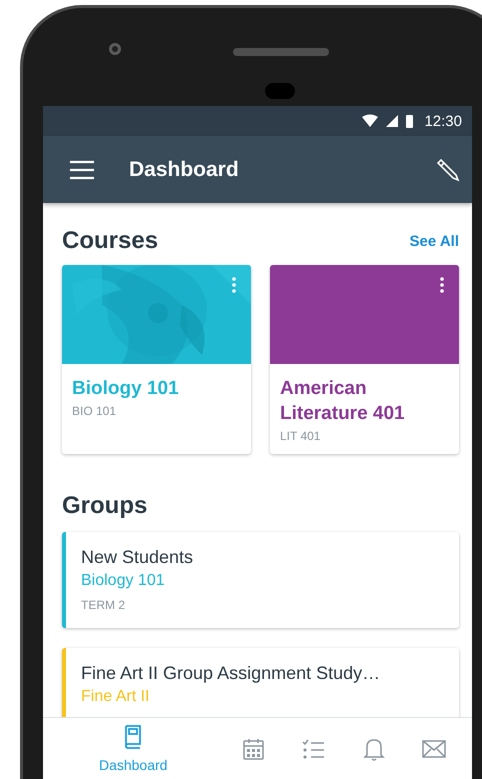 The height and width of the screenshot is (779, 482). Describe the element at coordinates (392, 121) in the screenshot. I see `signal-icon` at that location.